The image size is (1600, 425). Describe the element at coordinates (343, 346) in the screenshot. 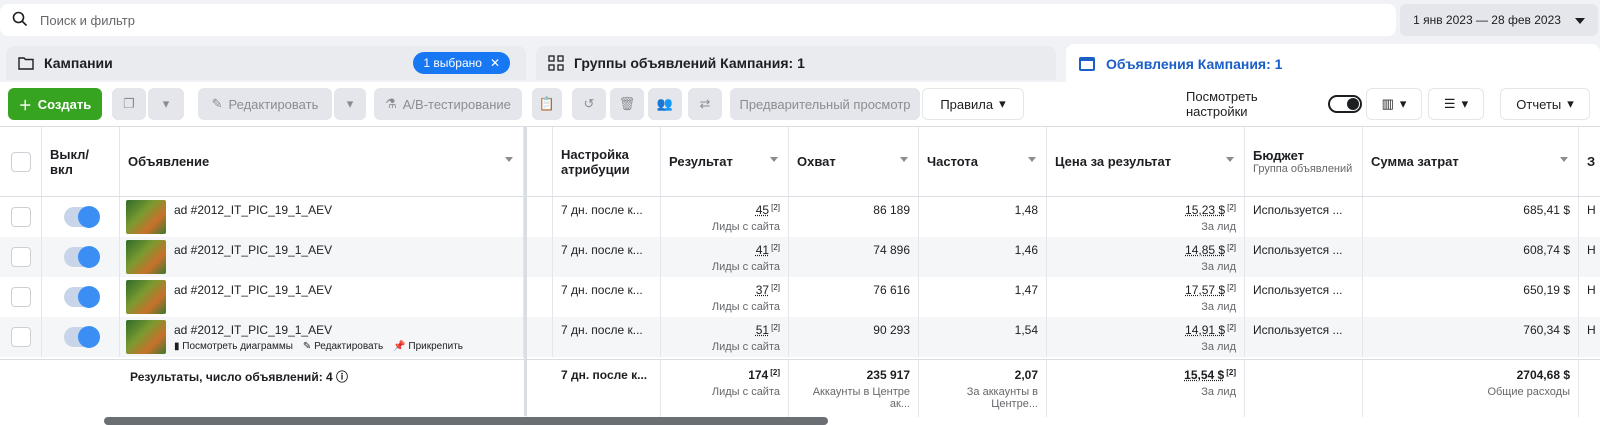

I see `edit-link: ✎ Редактировать` at that location.